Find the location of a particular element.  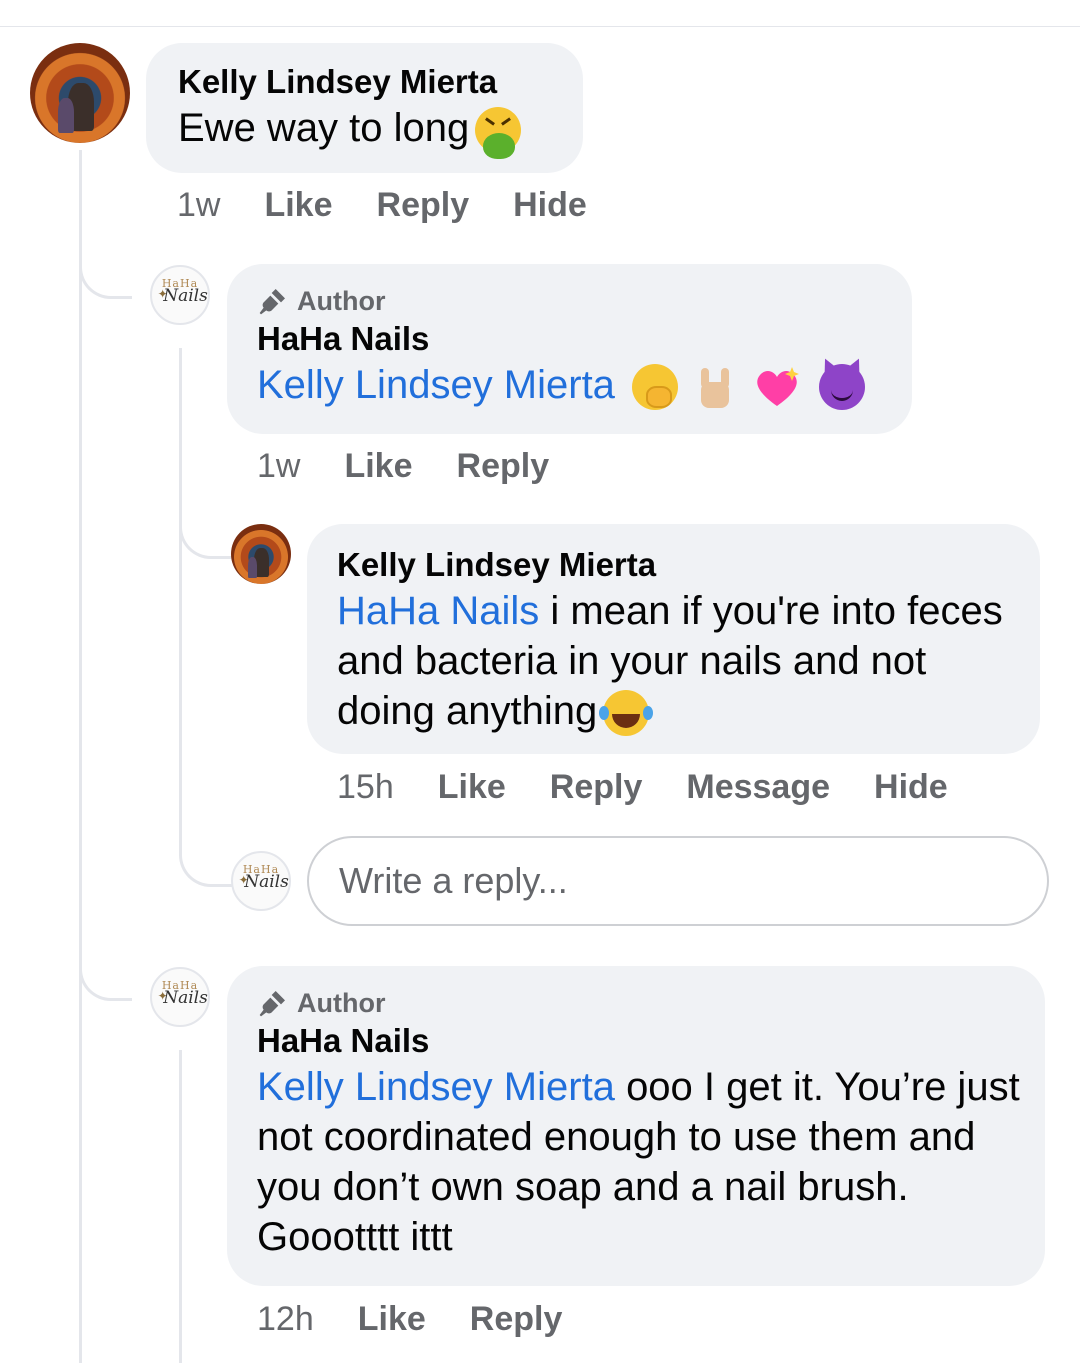

comment-actions: 1w Like Reply Hide is located at coordinates (404, 205).